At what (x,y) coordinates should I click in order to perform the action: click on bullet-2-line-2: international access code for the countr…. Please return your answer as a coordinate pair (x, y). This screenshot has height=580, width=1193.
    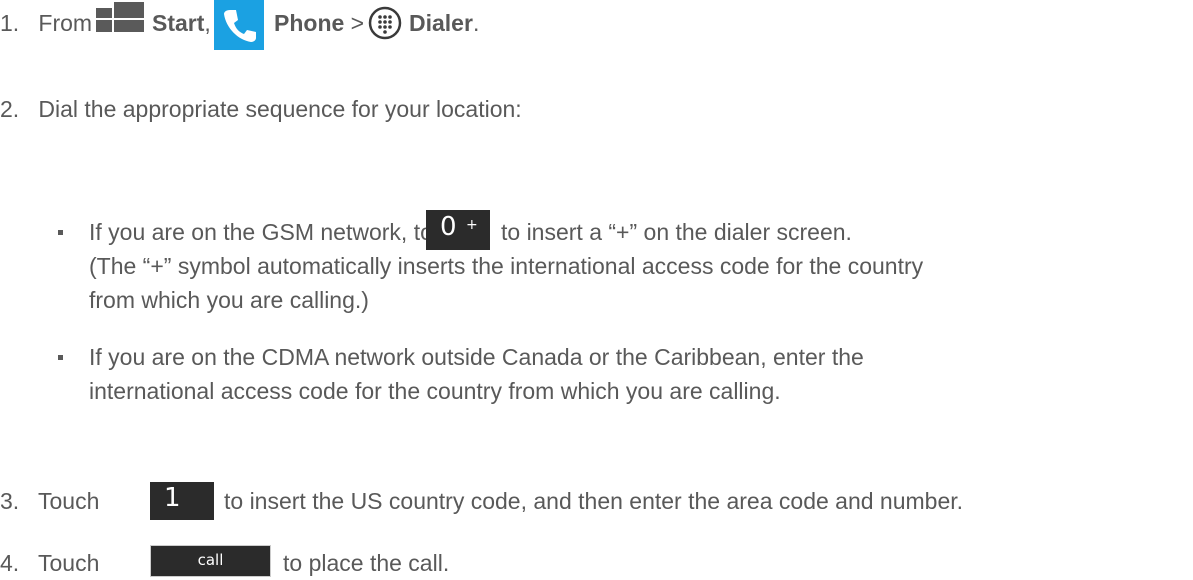
    Looking at the image, I should click on (435, 391).